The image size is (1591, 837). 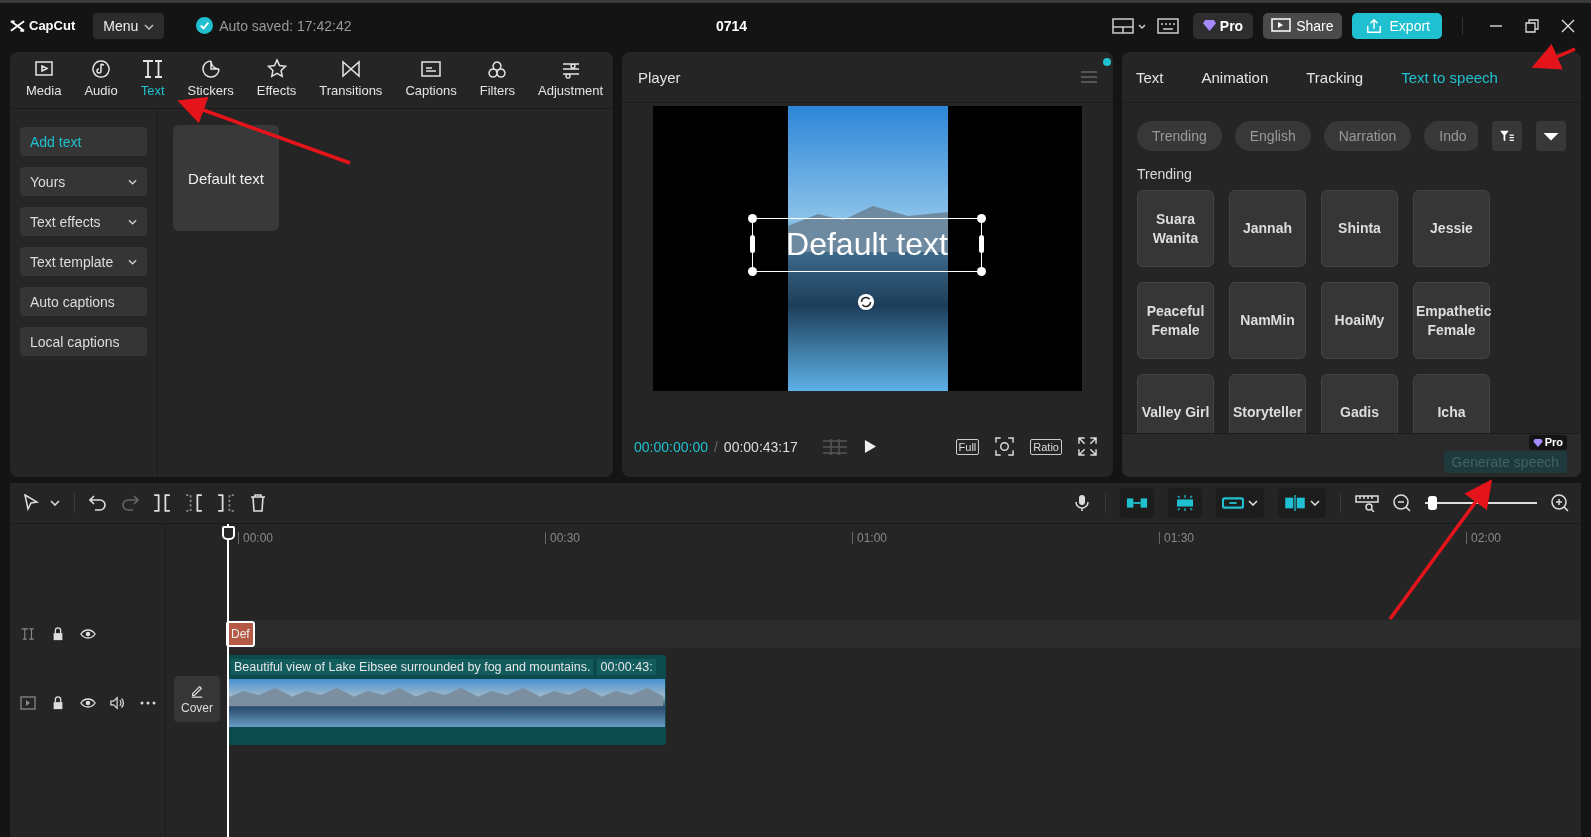 What do you see at coordinates (130, 503) in the screenshot?
I see `redo-icon` at bounding box center [130, 503].